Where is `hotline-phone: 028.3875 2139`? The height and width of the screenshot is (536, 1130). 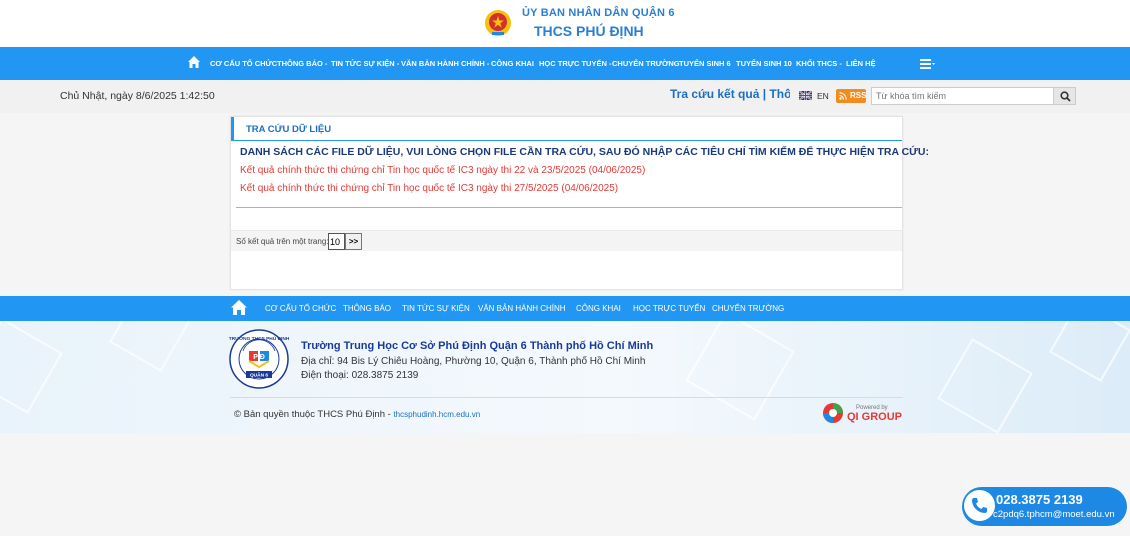 hotline-phone: 028.3875 2139 is located at coordinates (1039, 499).